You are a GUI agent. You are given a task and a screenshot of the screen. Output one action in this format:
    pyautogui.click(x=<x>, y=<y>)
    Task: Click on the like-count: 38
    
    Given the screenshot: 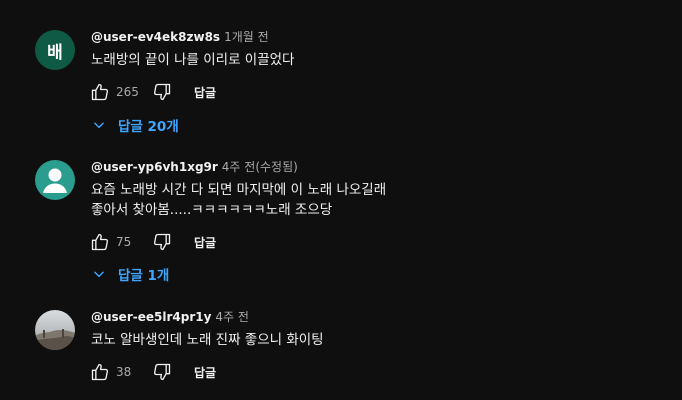 What is the action you would take?
    pyautogui.click(x=124, y=372)
    